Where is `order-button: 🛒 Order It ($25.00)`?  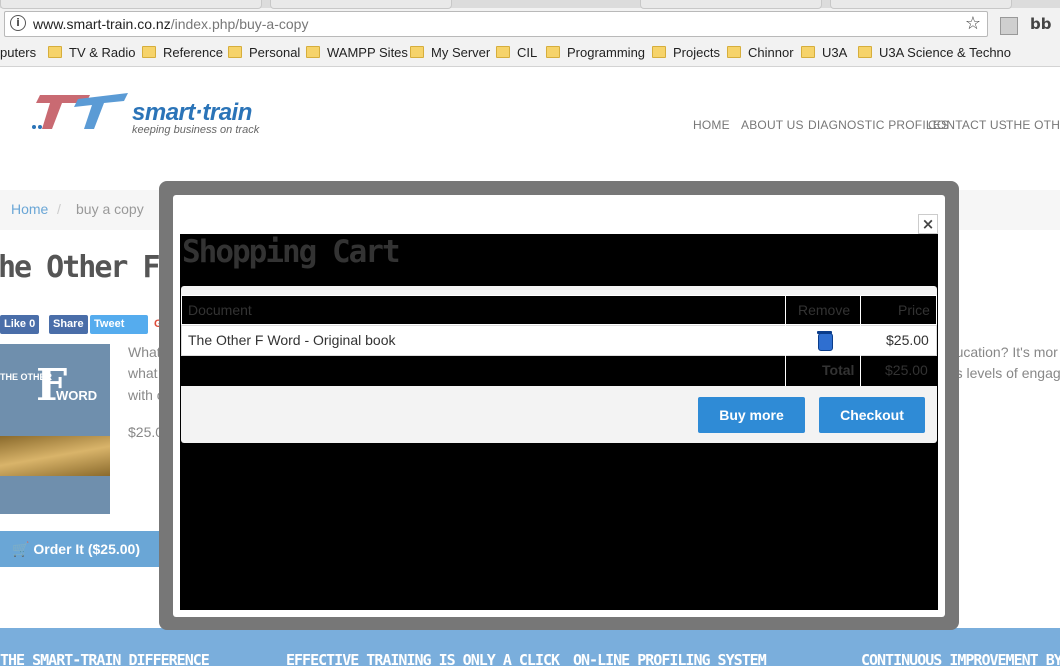
order-button: 🛒 Order It ($25.00) is located at coordinates (80, 549).